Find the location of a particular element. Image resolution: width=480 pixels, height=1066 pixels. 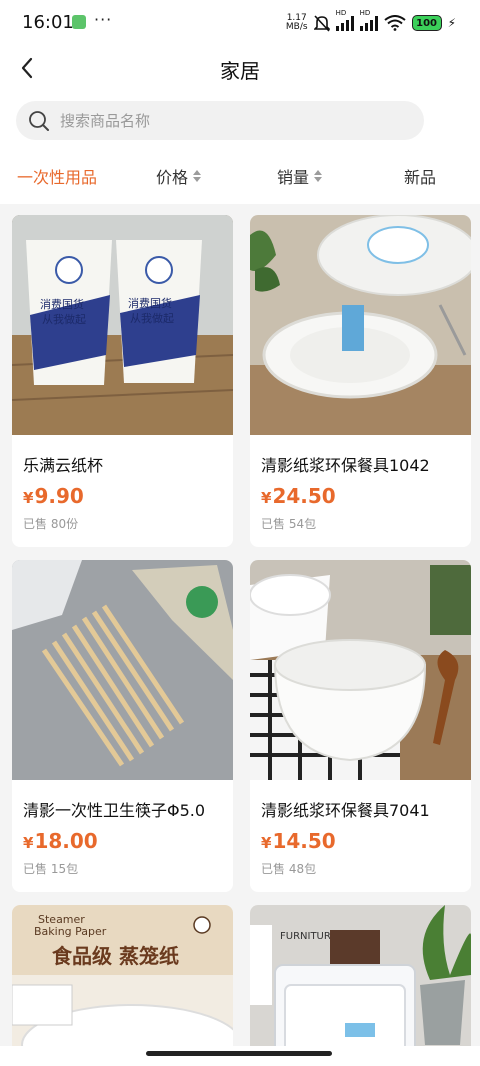

nav-bar: 家居 is located at coordinates (240, 68).